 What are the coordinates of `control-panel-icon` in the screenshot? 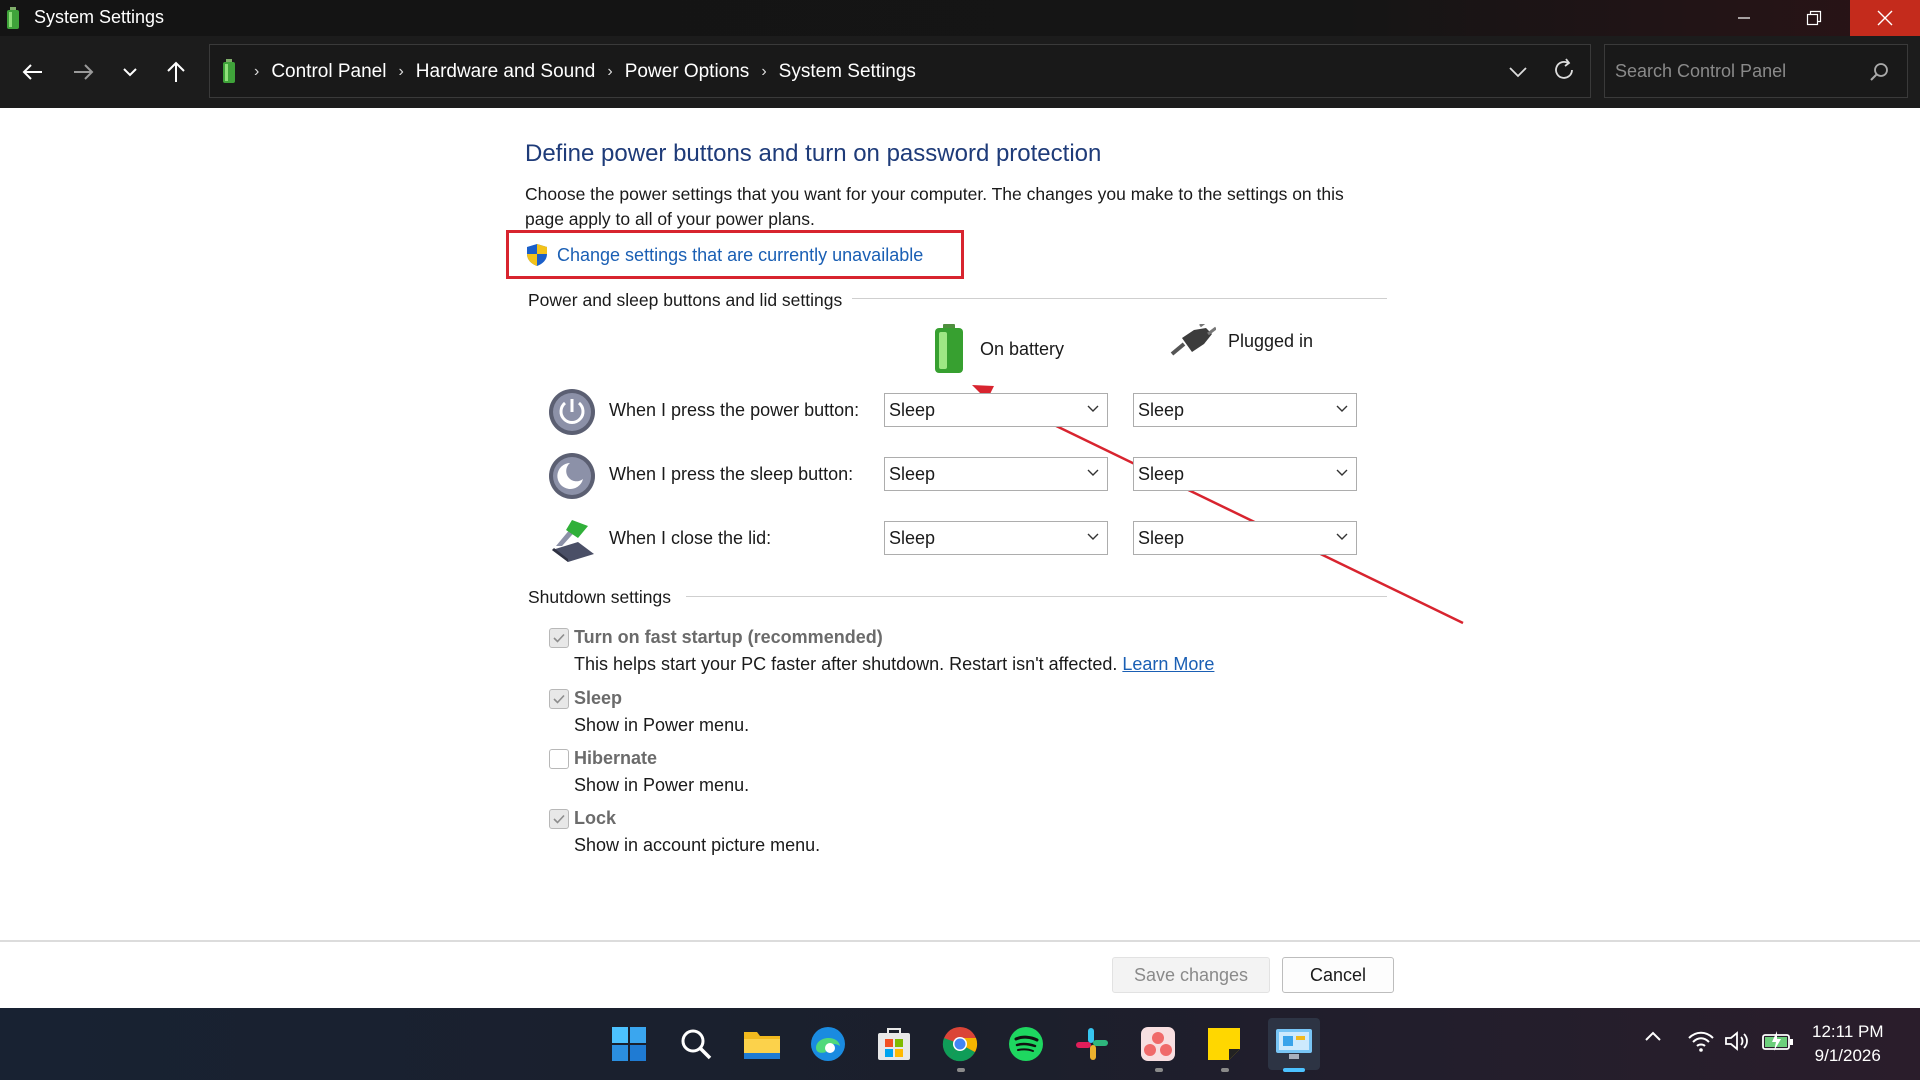 It's located at (1294, 1044).